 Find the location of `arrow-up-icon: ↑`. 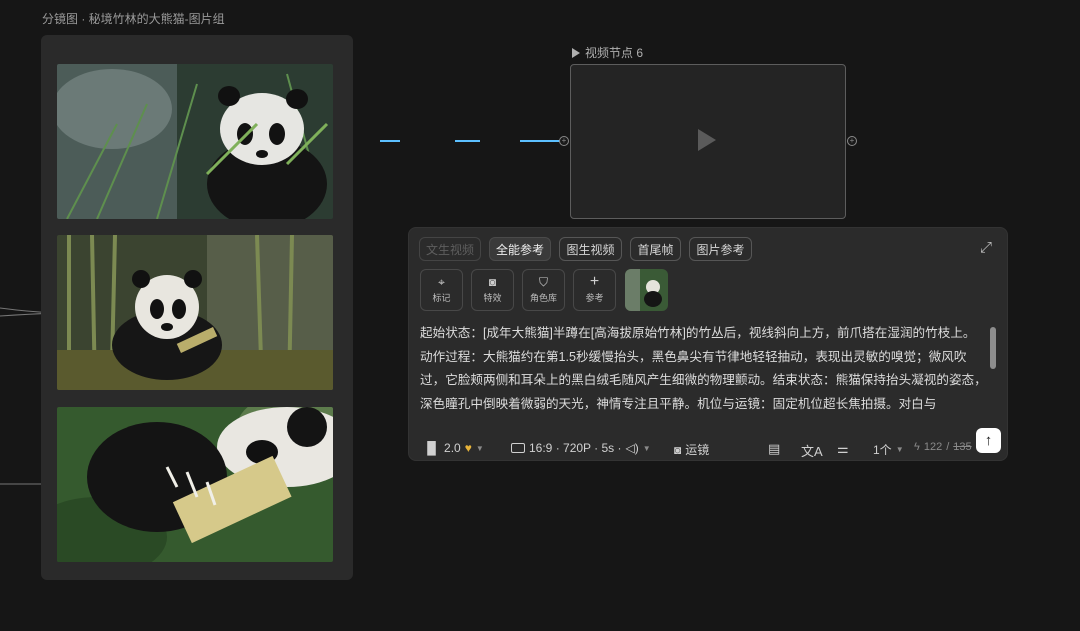

arrow-up-icon: ↑ is located at coordinates (988, 440).